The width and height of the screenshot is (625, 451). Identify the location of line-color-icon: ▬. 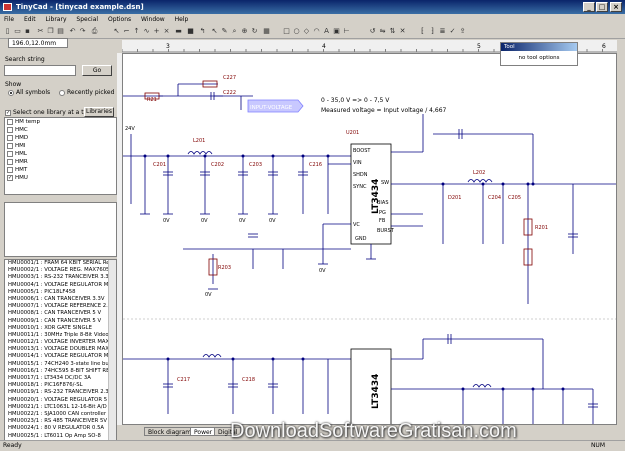
(178, 31).